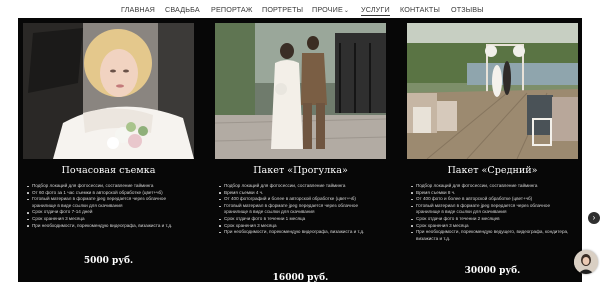 The height and width of the screenshot is (283, 600). Describe the element at coordinates (232, 9) in the screenshot. I see `nav-item-reportage: РЕПОРТАЖ` at that location.